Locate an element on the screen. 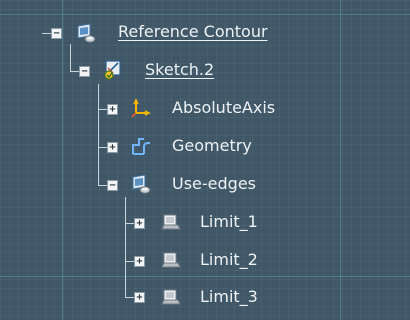 Image resolution: width=410 pixels, height=320 pixels. tree-node-limit-2: Limit_2 is located at coordinates (229, 260).